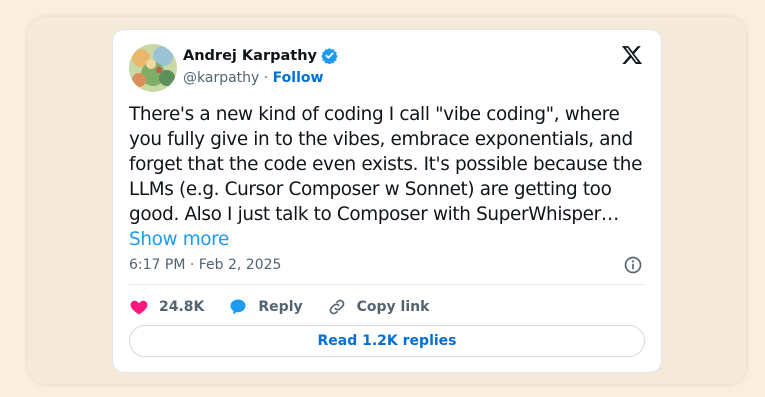  What do you see at coordinates (139, 307) in the screenshot?
I see `heart-icon` at bounding box center [139, 307].